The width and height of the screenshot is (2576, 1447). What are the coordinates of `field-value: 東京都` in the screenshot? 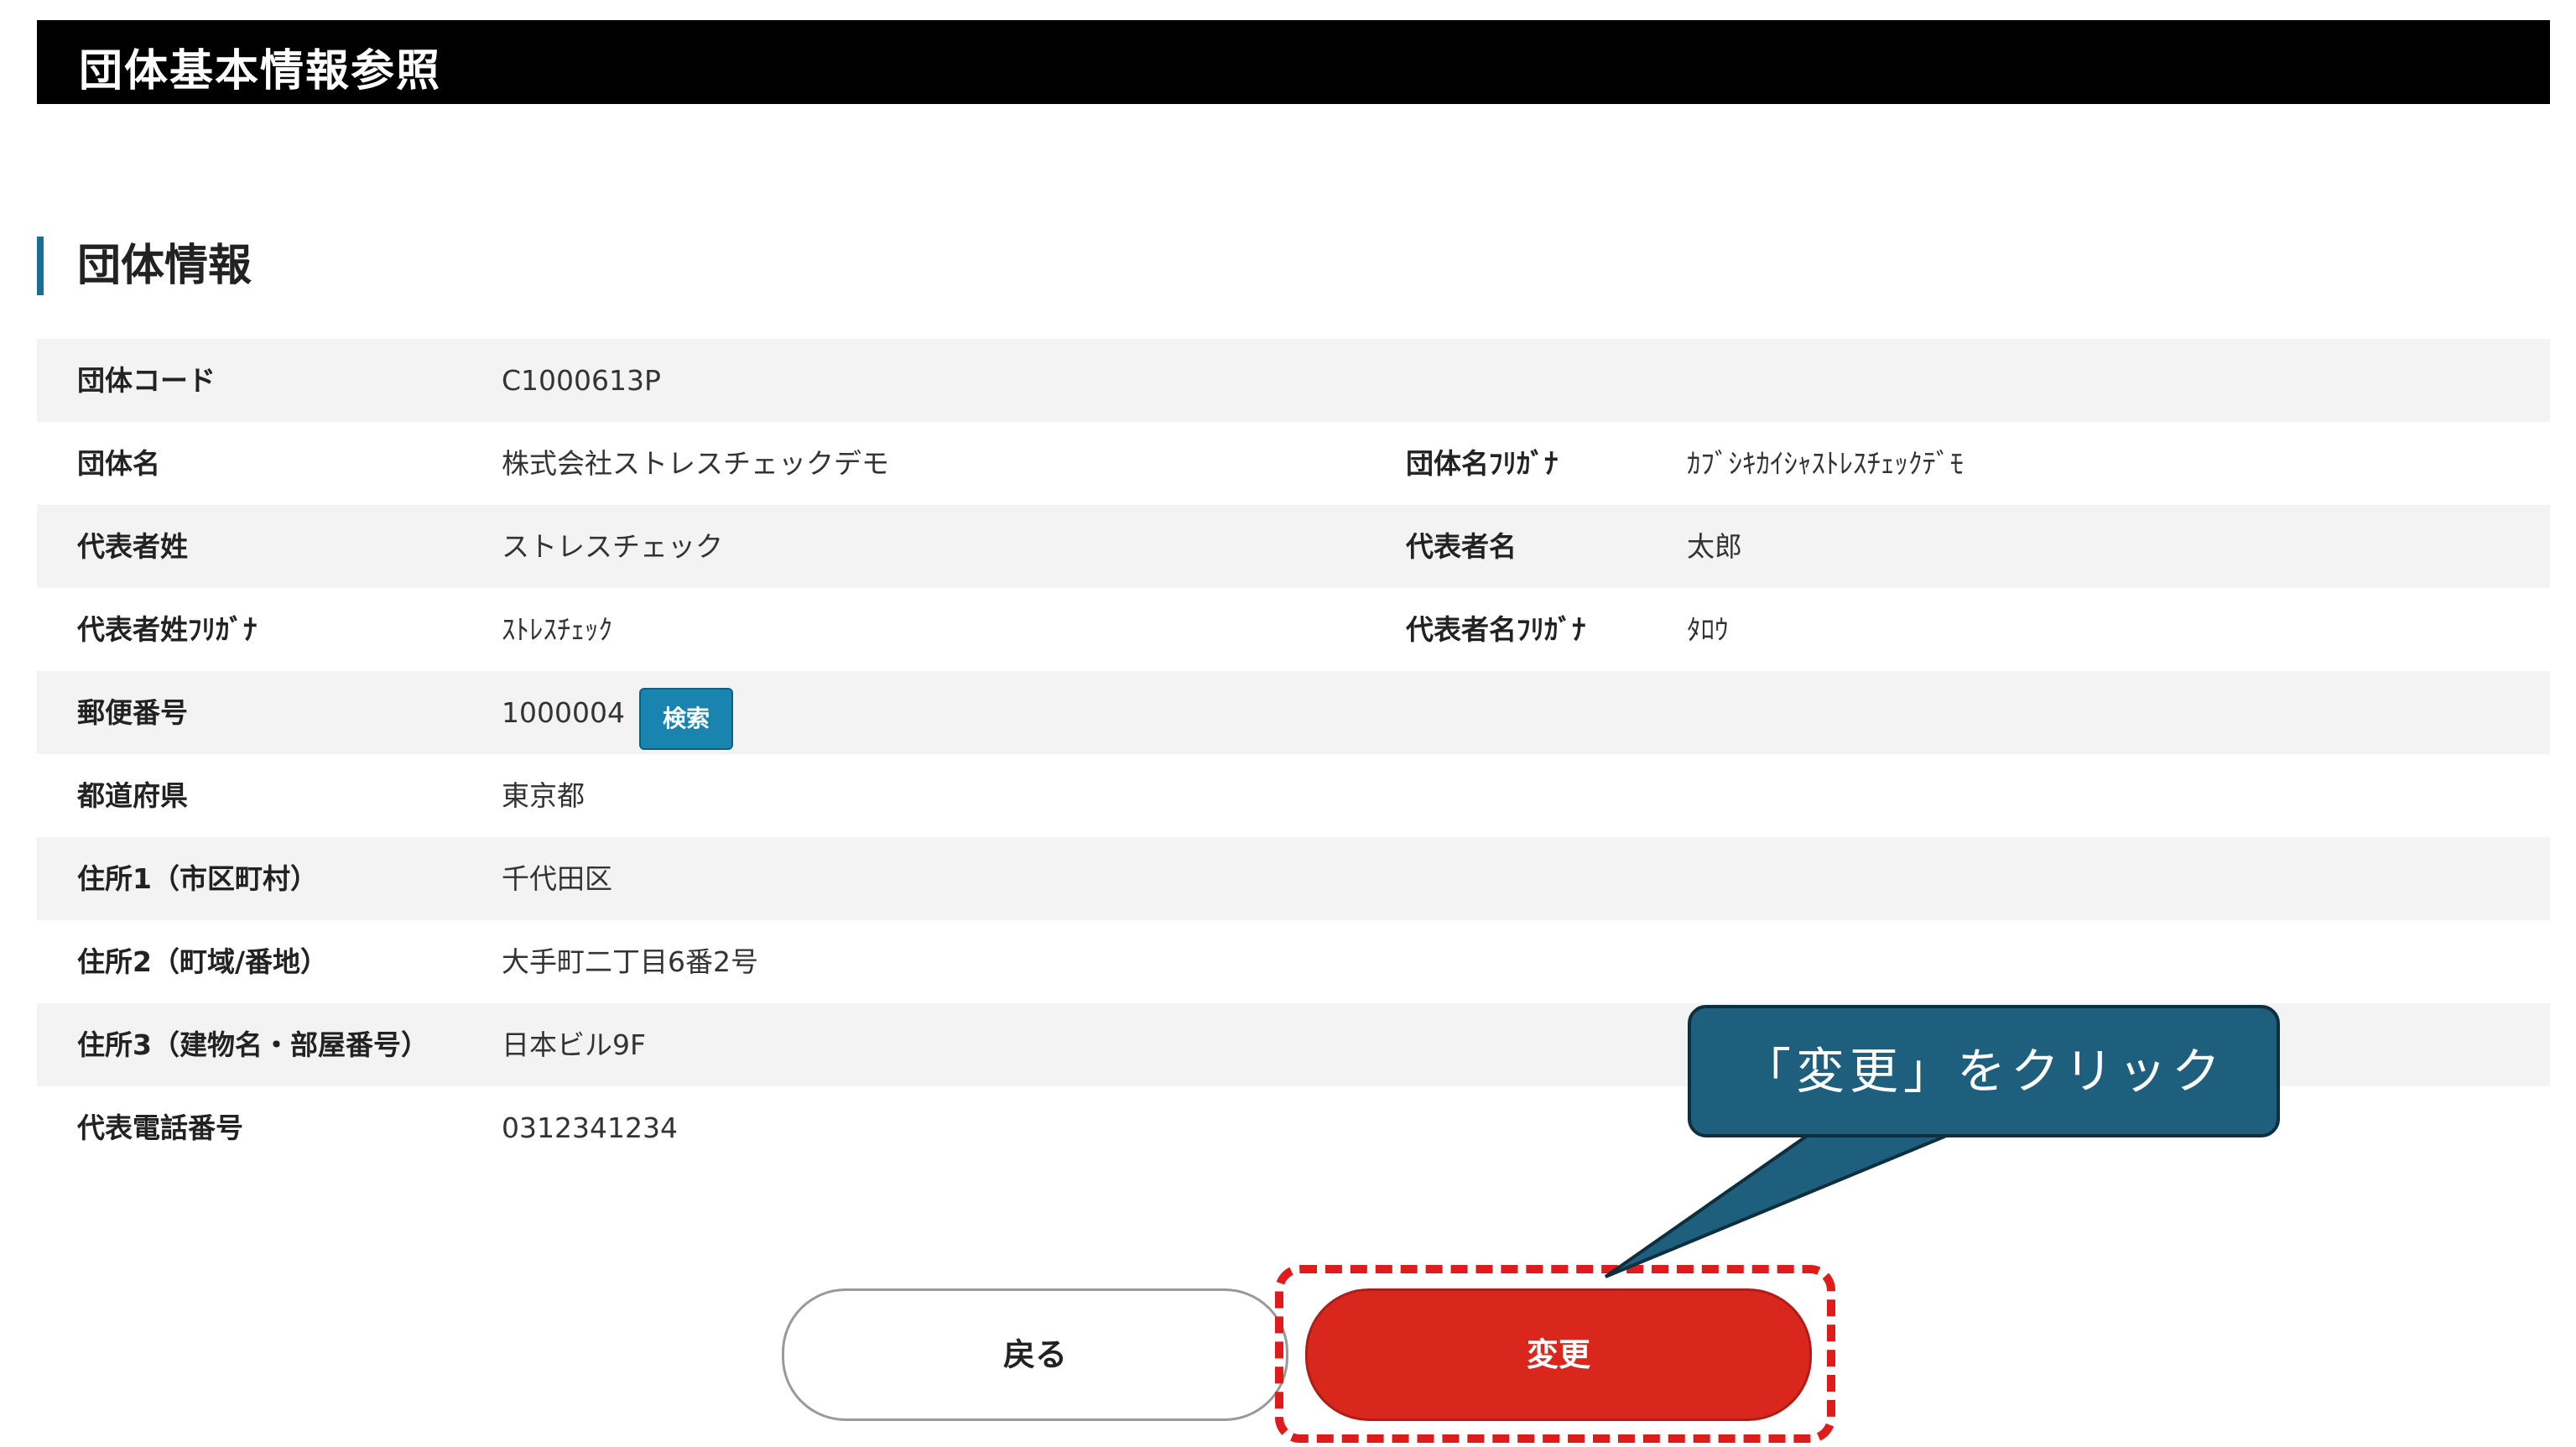 It's located at (543, 795).